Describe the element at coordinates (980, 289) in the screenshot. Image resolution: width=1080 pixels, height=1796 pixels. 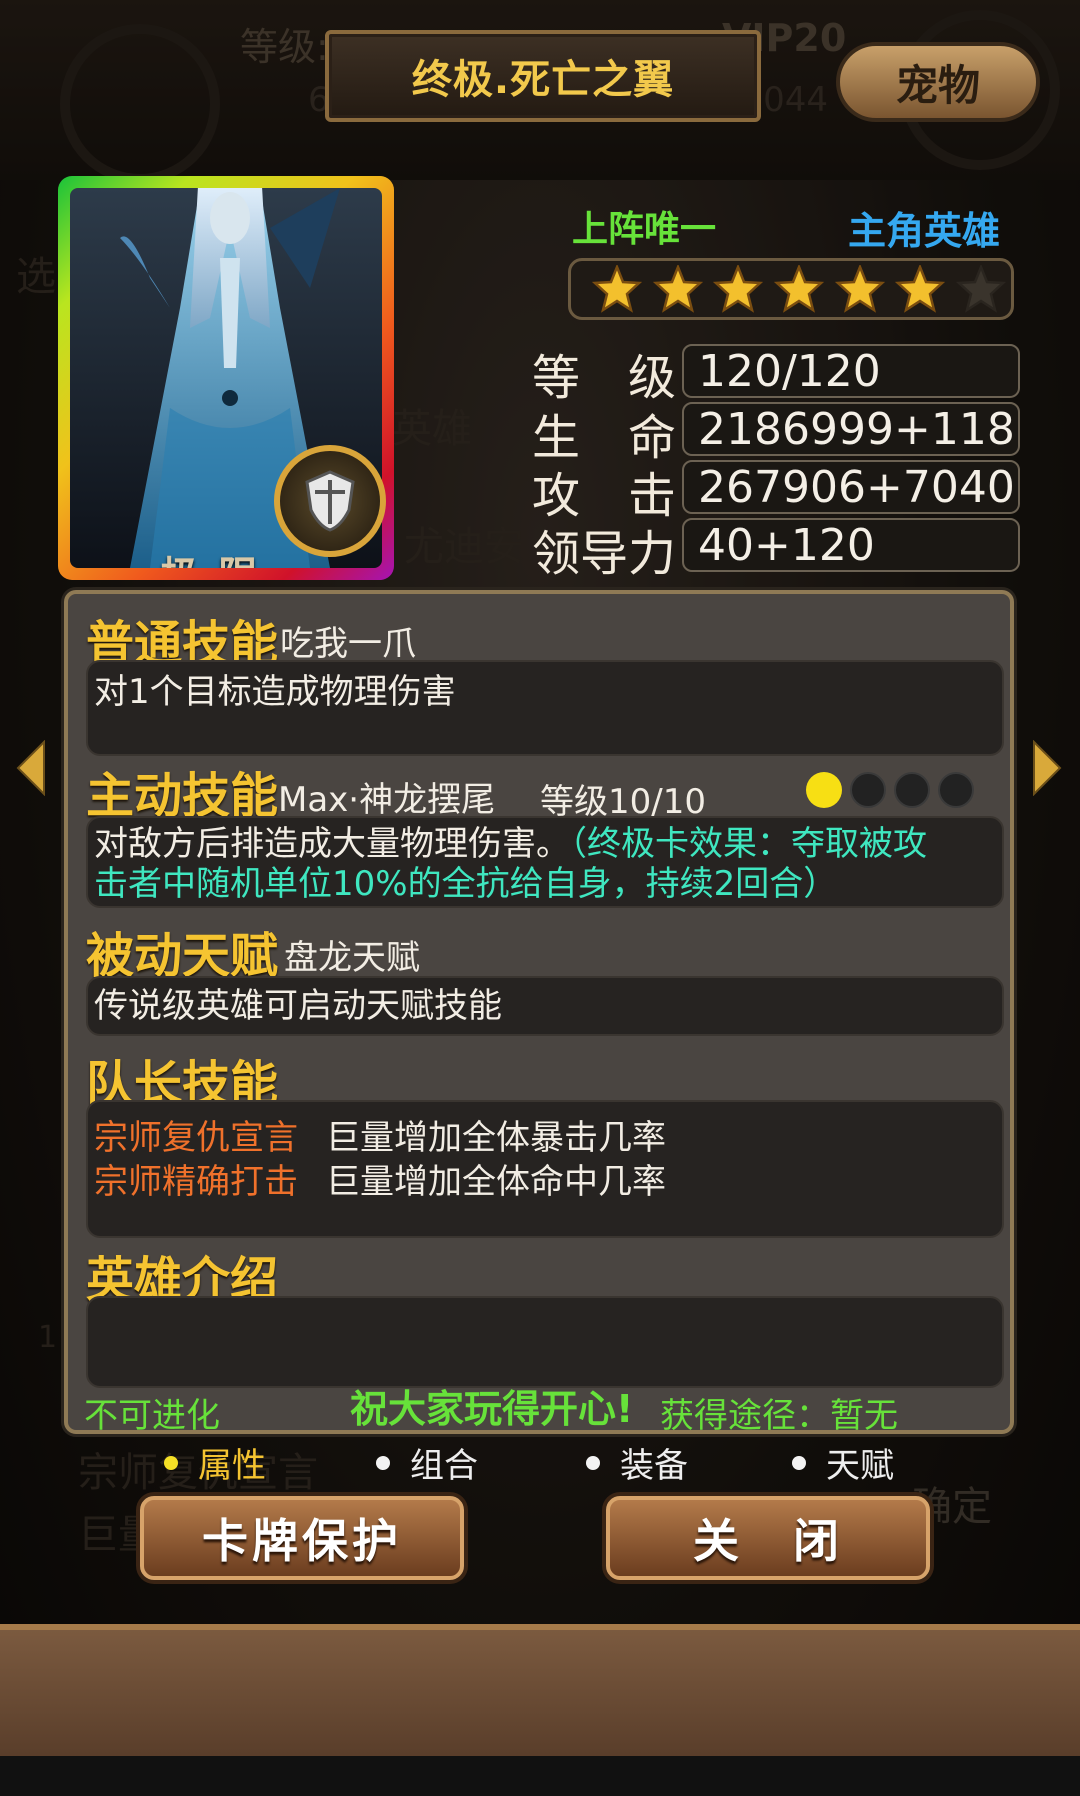
I see `star-empty-icon` at that location.